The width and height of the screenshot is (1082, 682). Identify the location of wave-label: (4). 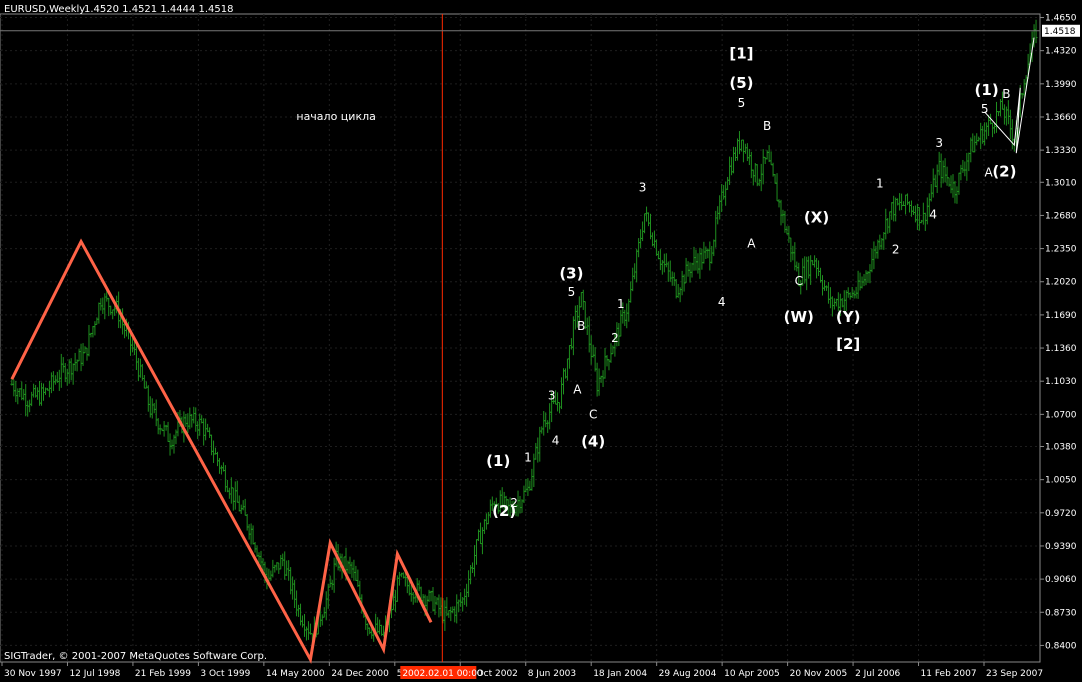
(593, 442).